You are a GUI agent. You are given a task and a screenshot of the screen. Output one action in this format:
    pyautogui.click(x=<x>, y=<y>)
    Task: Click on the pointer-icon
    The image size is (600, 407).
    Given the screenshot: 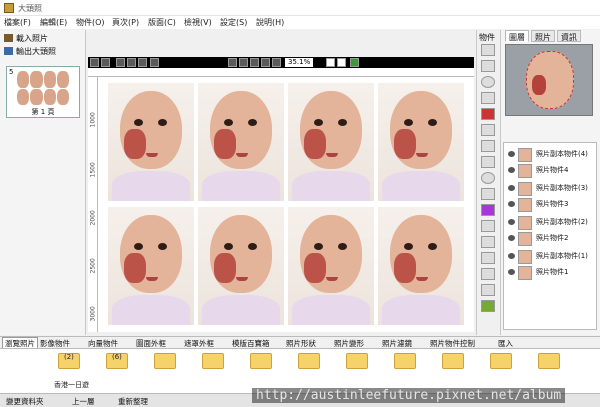 What is the action you would take?
    pyautogui.click(x=330, y=62)
    